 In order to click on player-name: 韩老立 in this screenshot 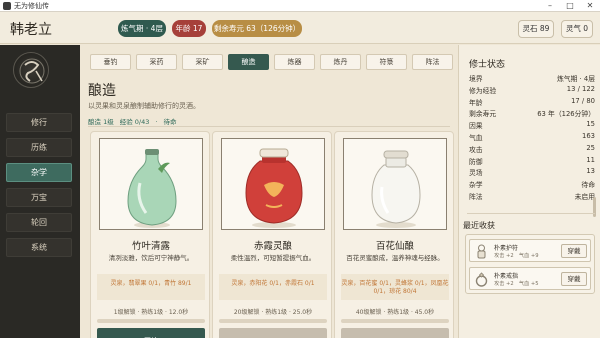, I will do `click(31, 30)`.